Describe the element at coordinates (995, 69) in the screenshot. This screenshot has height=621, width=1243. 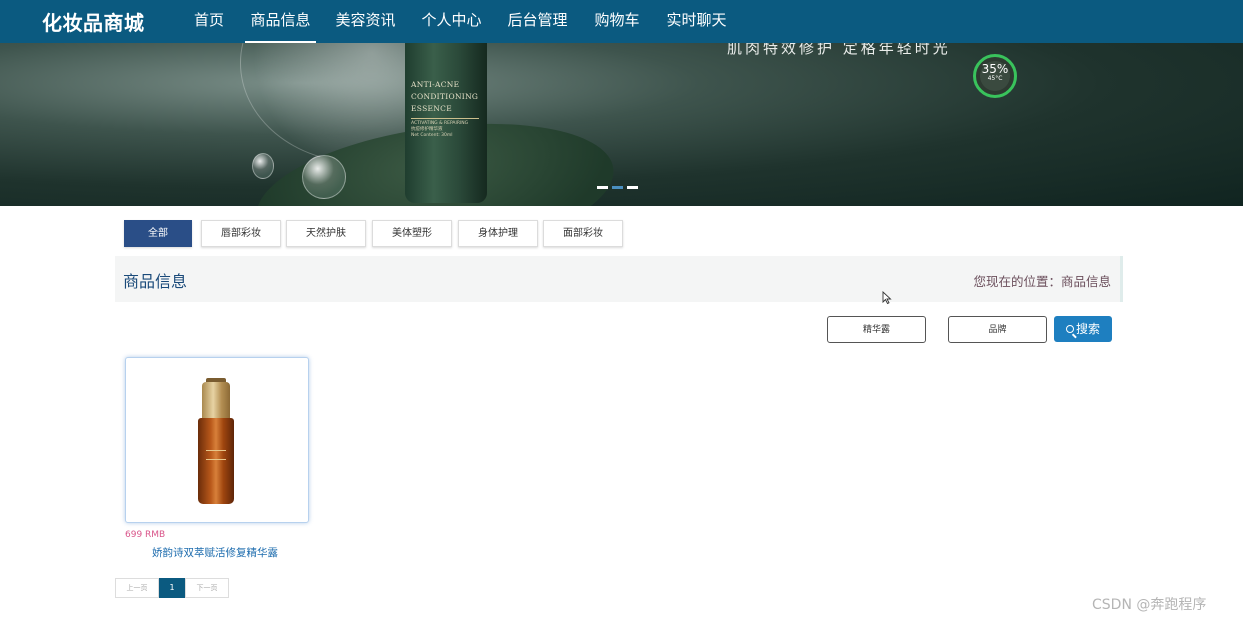
I see `badge-value: 35%` at that location.